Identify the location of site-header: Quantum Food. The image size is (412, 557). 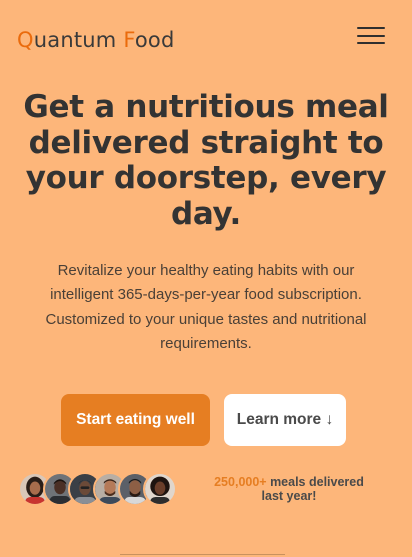
(206, 39).